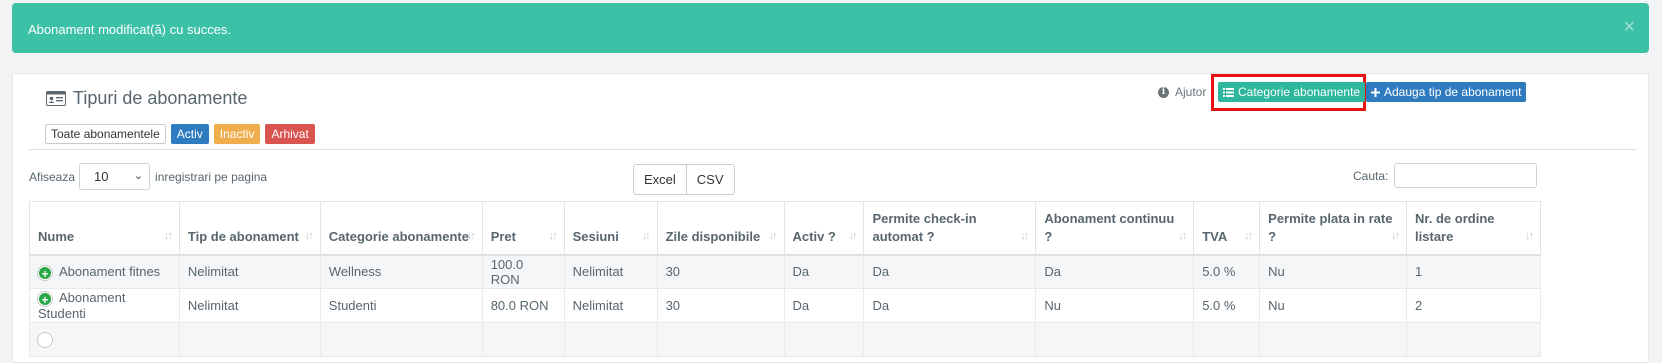 This screenshot has height=363, width=1662. What do you see at coordinates (523, 228) in the screenshot?
I see `column-header: Pret ↓↑` at bounding box center [523, 228].